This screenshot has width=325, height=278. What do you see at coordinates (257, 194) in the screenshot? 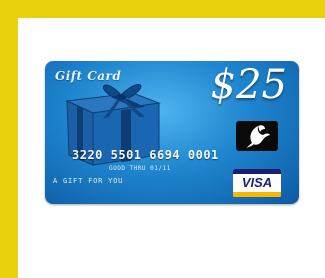
I see `visa-band-bottom` at bounding box center [257, 194].